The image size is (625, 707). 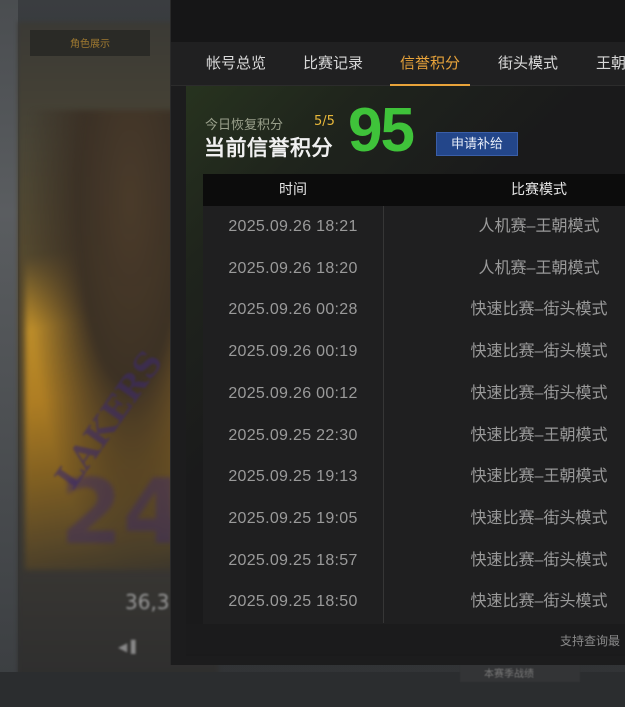 What do you see at coordinates (414, 436) in the screenshot?
I see `table-row: 2025.09.25 22:30 快速比赛–王朝模式` at bounding box center [414, 436].